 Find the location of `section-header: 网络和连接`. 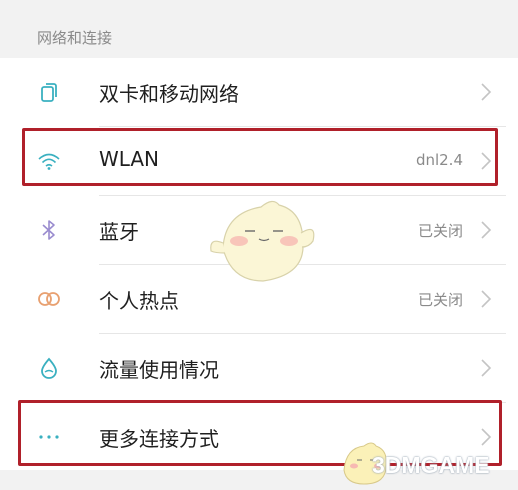

section-header: 网络和连接 is located at coordinates (259, 29).